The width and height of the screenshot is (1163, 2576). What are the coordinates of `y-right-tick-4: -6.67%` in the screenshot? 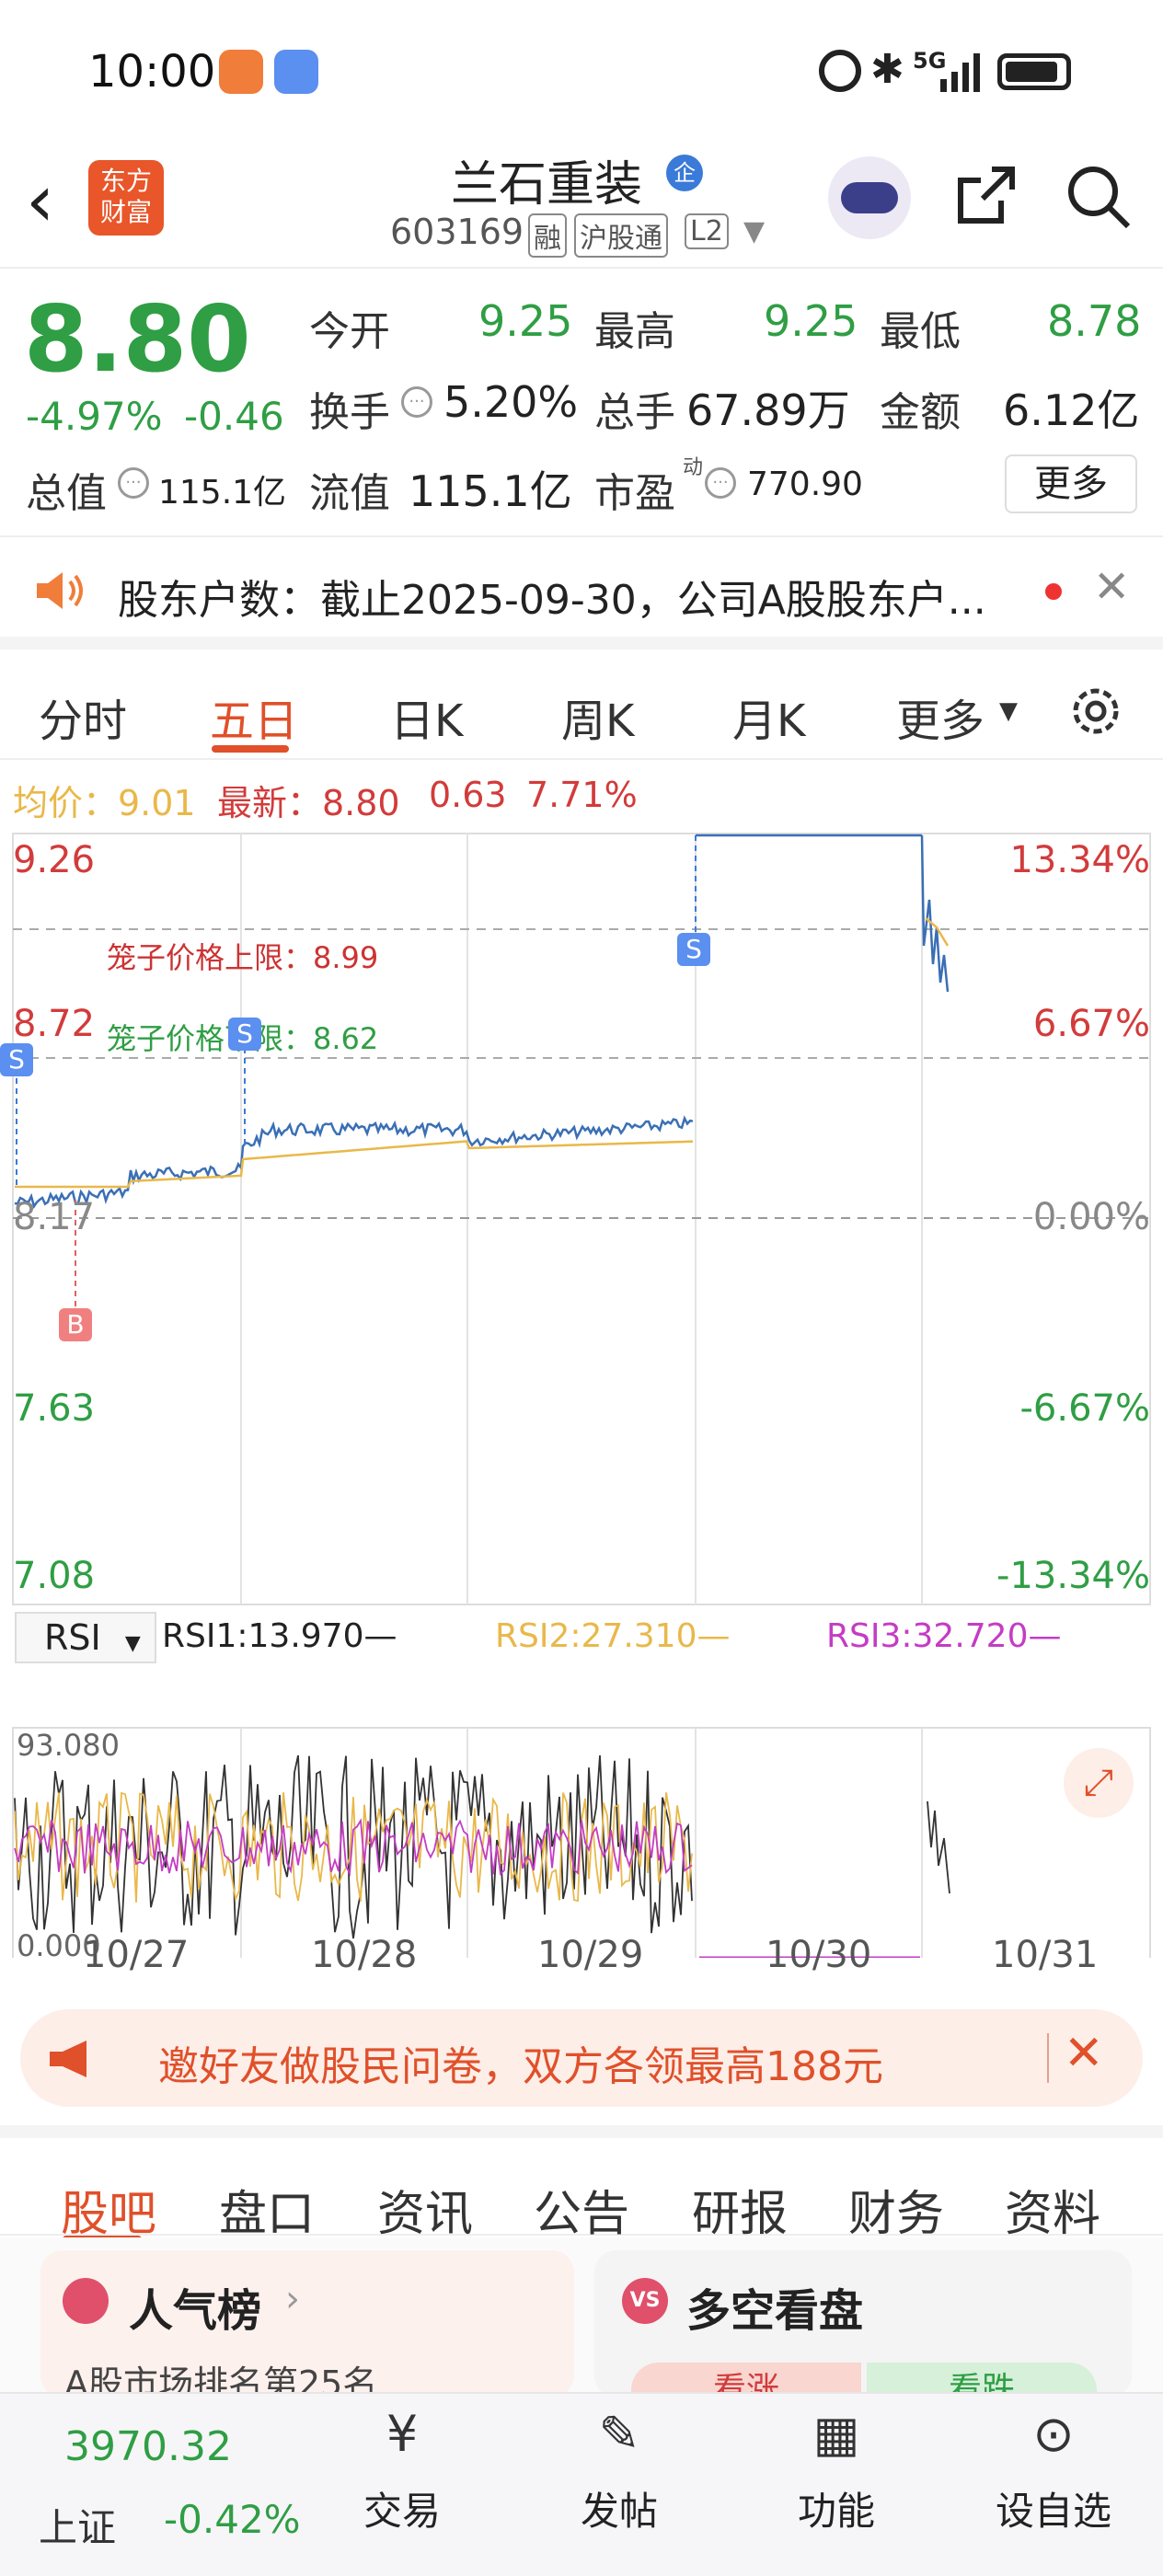 It's located at (1084, 1408).